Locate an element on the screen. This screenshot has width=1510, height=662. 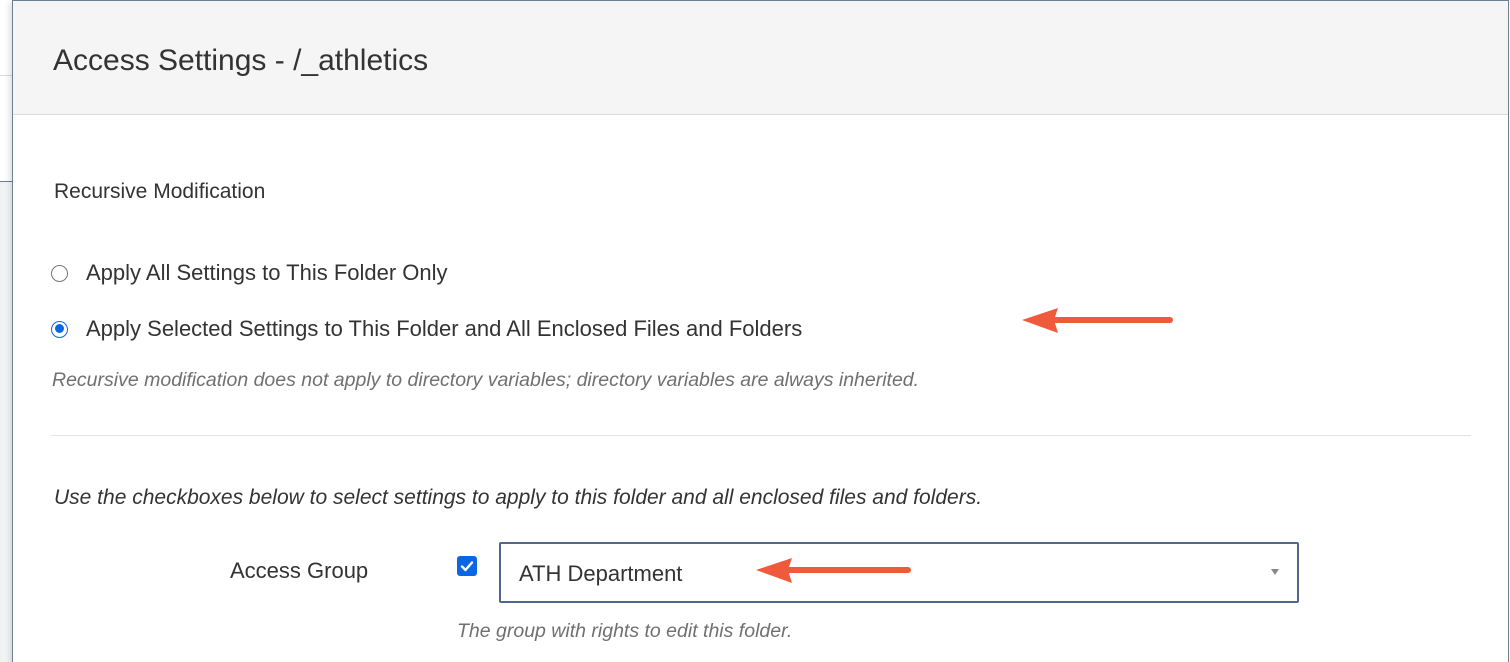
radio-button-this-folder-only is located at coordinates (59, 273).